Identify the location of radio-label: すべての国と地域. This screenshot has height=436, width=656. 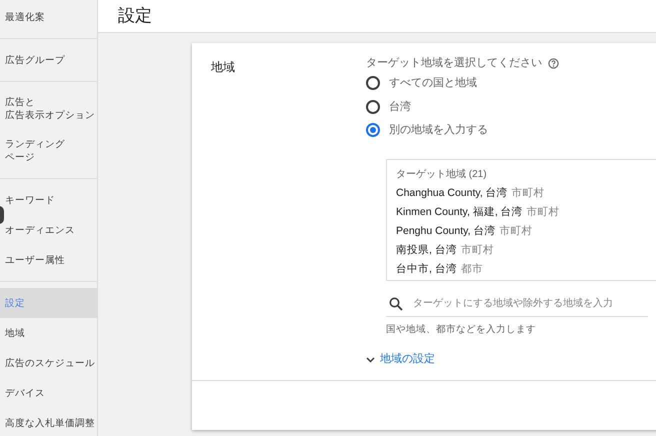
(433, 83).